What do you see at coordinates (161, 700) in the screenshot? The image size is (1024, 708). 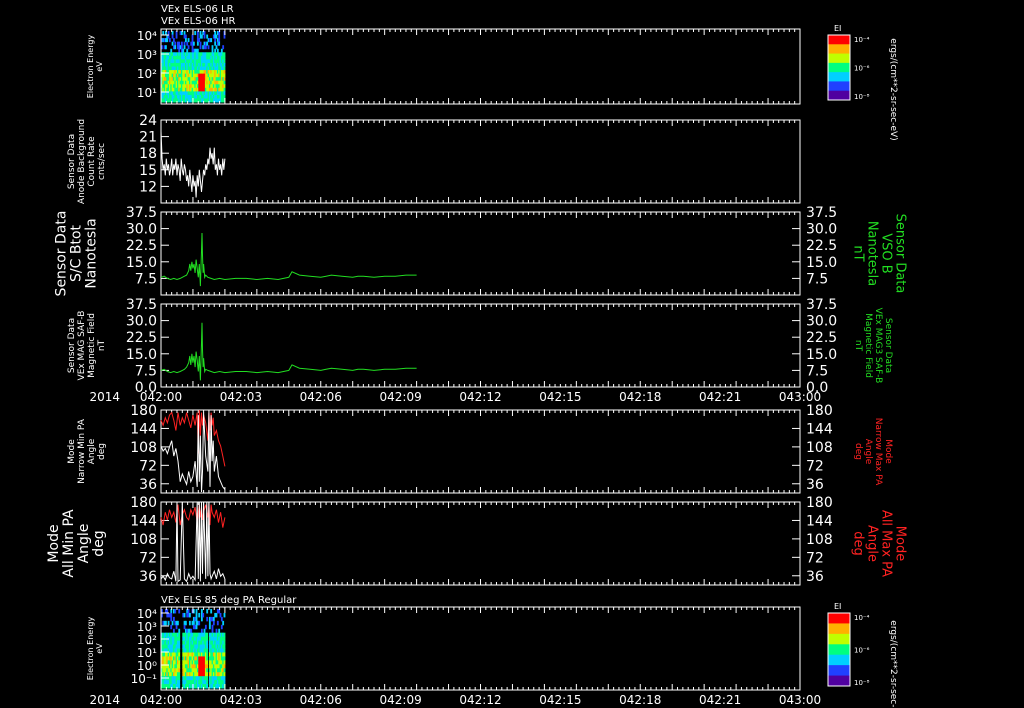 I see `x-tick-label: 042:00` at bounding box center [161, 700].